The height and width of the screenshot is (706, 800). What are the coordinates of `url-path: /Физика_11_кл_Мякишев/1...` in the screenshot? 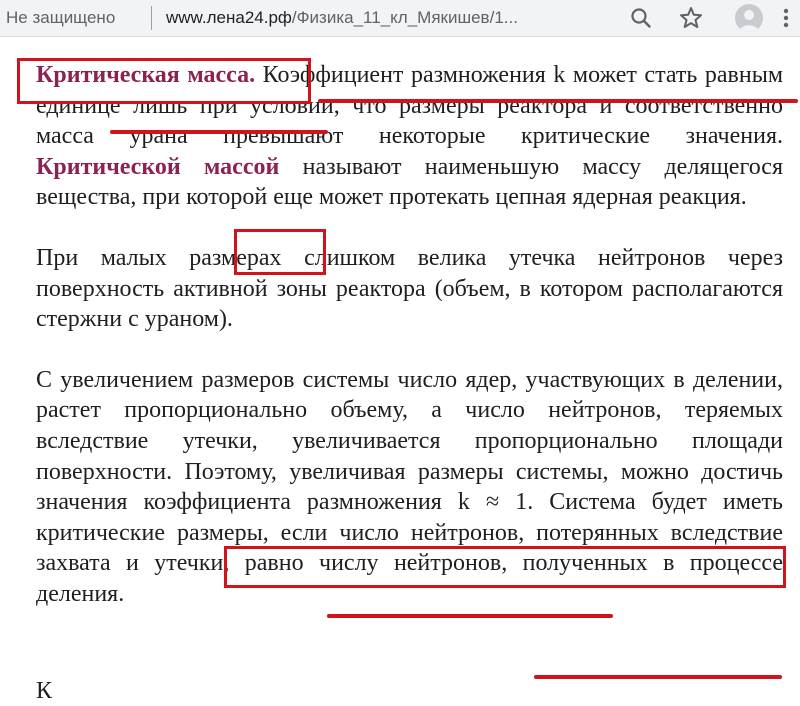 It's located at (404, 17).